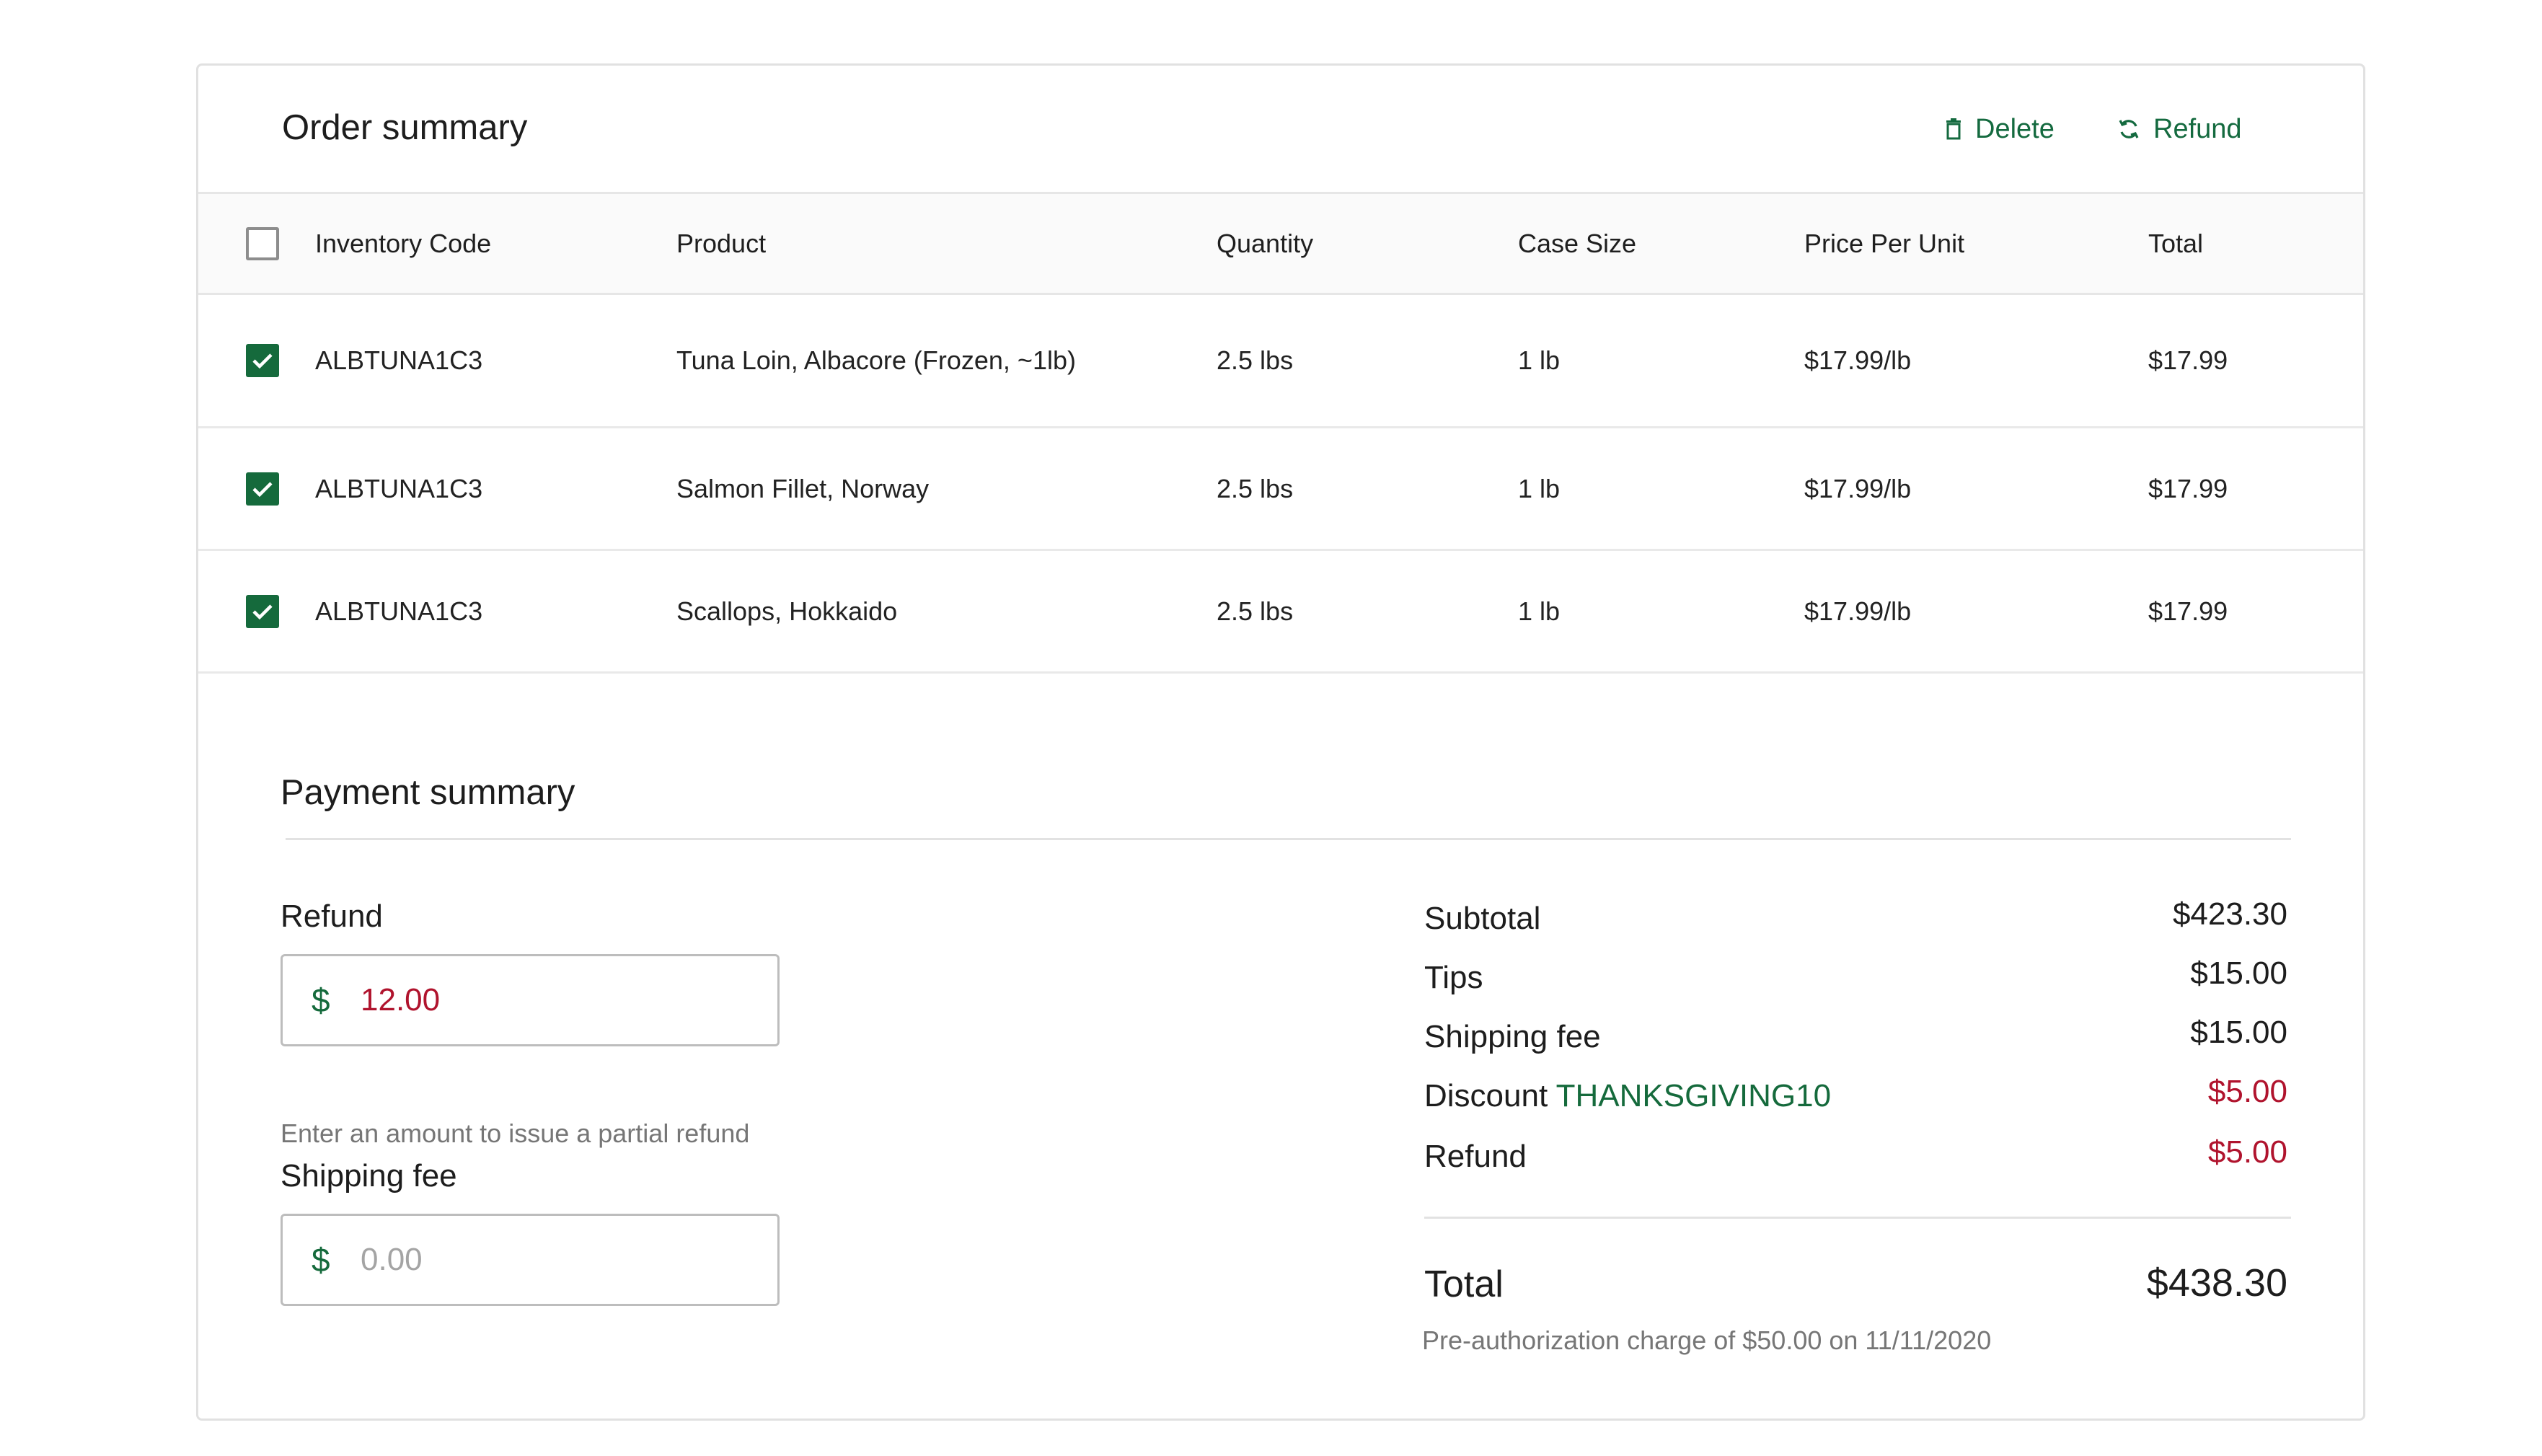  Describe the element at coordinates (2197, 128) in the screenshot. I see `refund-label: Refund` at that location.